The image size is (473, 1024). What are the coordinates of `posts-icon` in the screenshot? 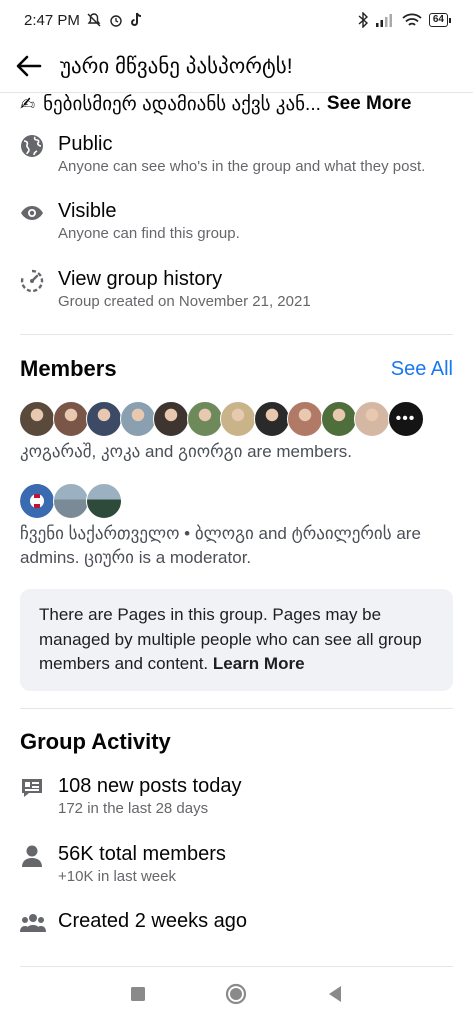 It's located at (33, 797).